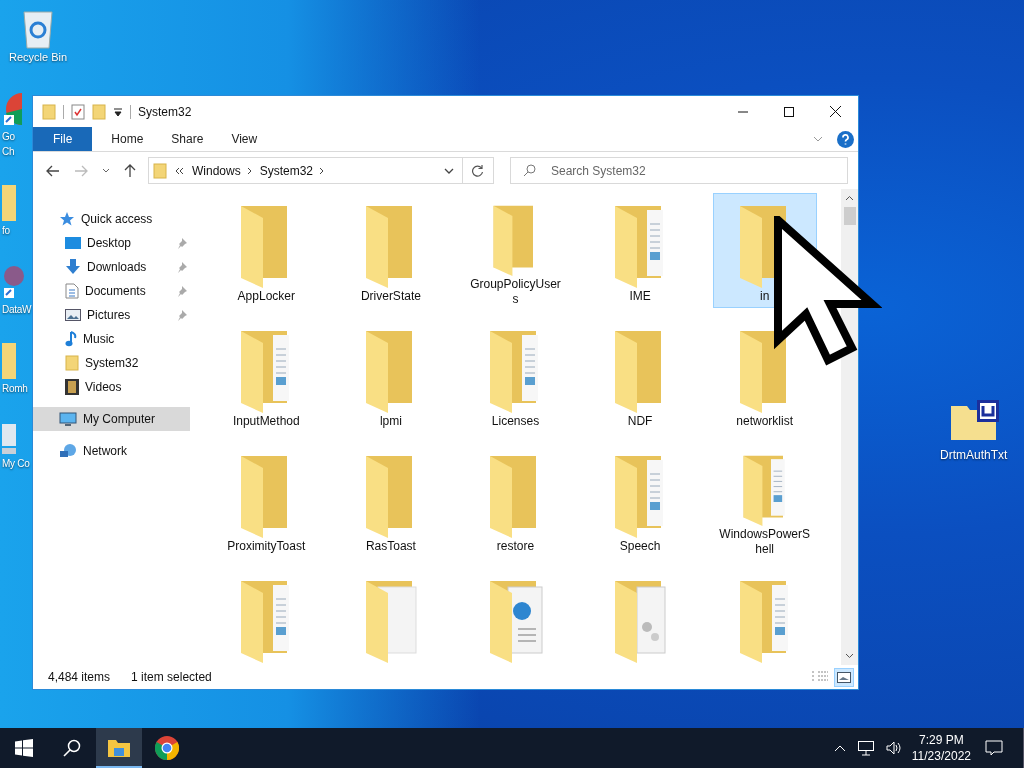 The height and width of the screenshot is (768, 1024). I want to click on expand-ribbon-icon, so click(818, 139).